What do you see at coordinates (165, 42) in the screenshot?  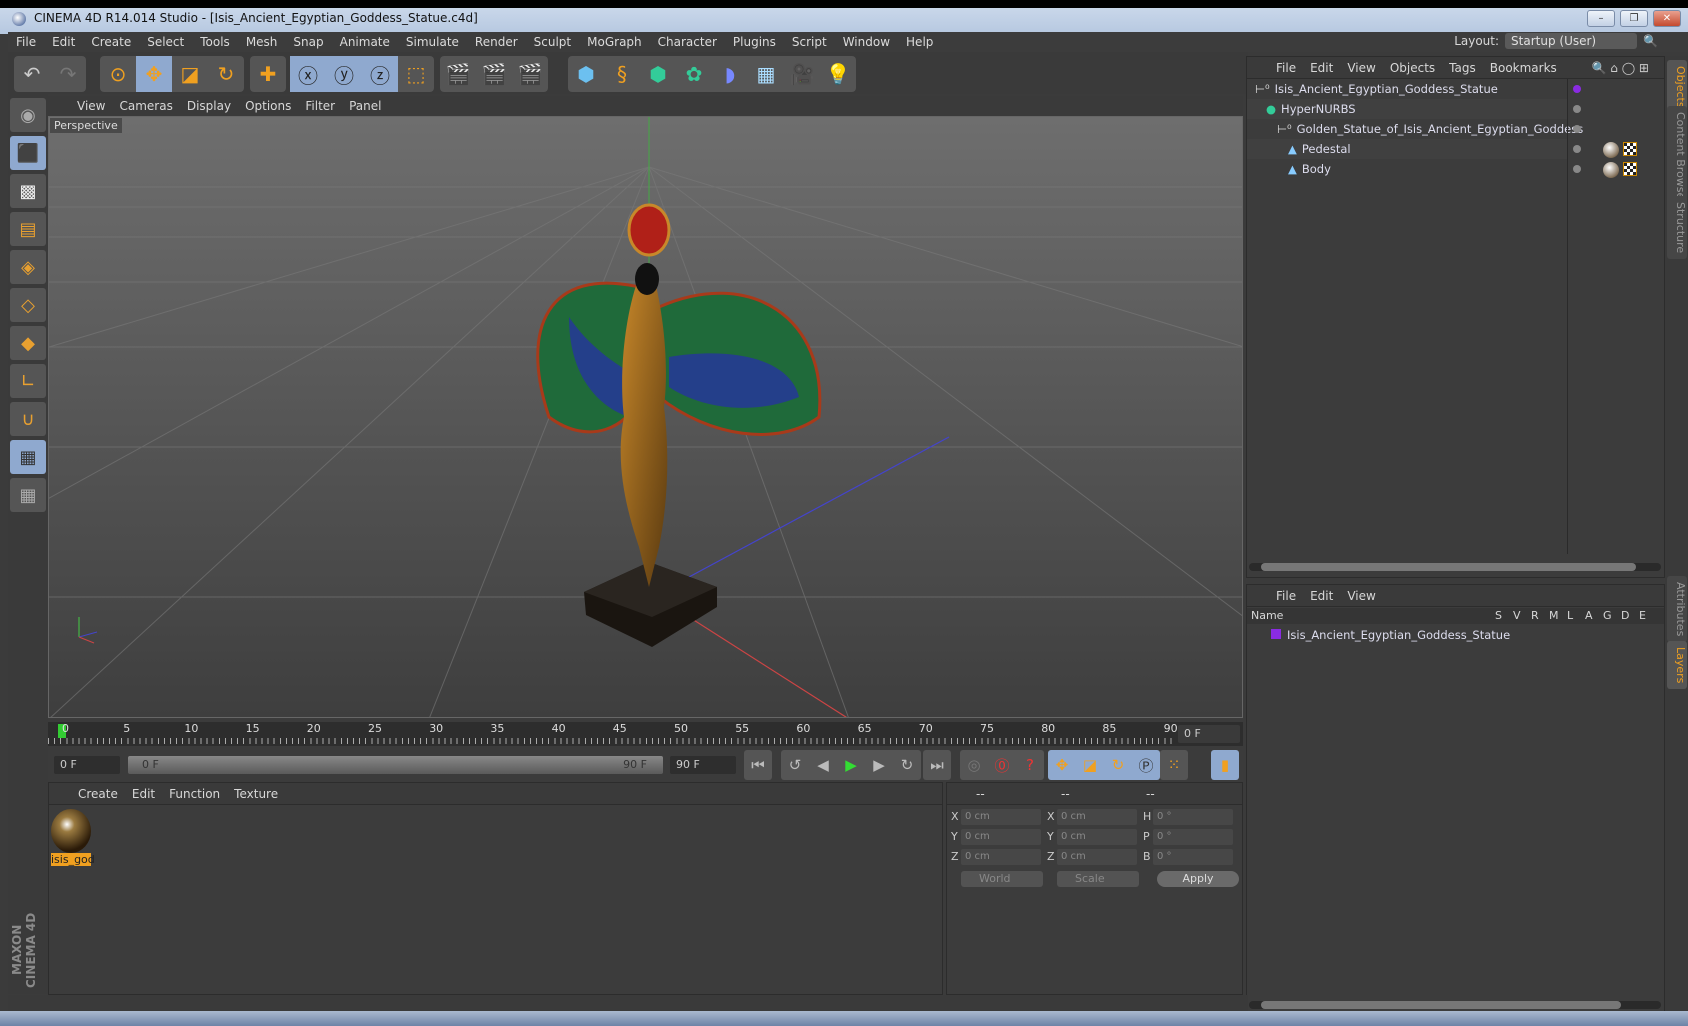 I see `menu-select: Select` at bounding box center [165, 42].